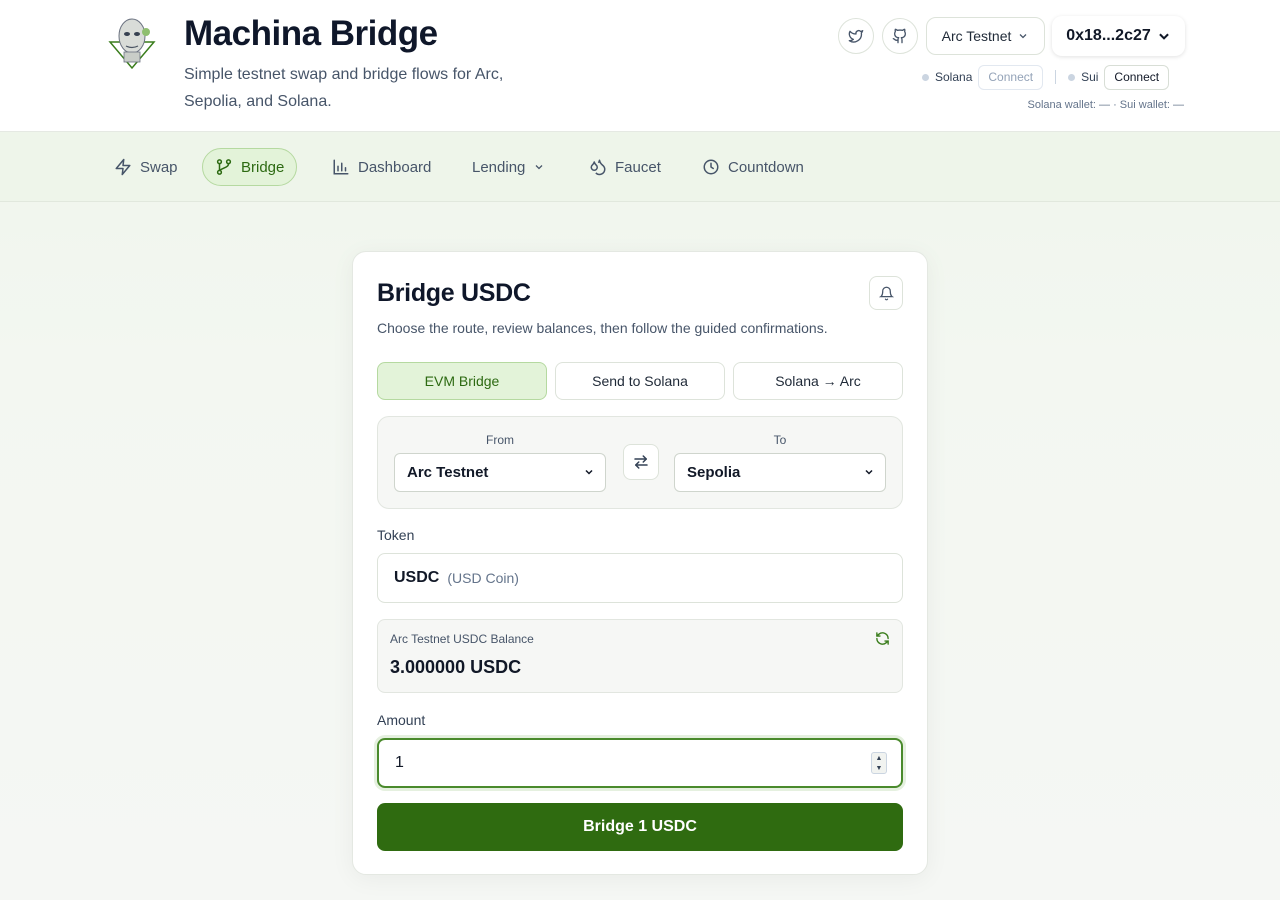 The image size is (1280, 900). Describe the element at coordinates (500, 440) in the screenshot. I see `from-label: From` at that location.